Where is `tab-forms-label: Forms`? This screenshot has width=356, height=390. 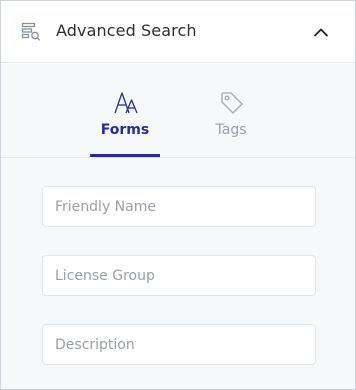 tab-forms-label: Forms is located at coordinates (125, 130).